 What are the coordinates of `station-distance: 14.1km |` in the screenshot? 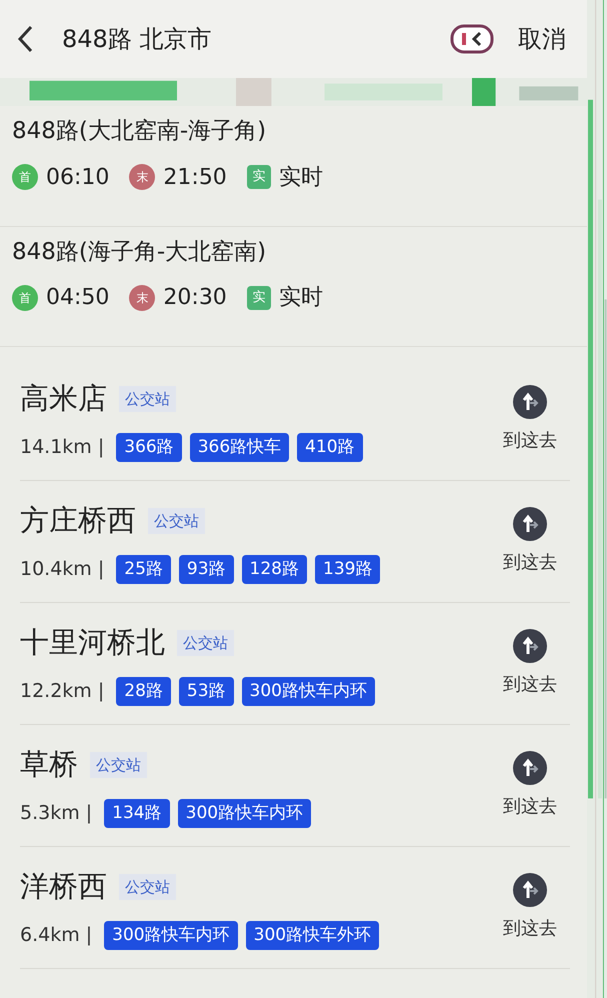 It's located at (62, 447).